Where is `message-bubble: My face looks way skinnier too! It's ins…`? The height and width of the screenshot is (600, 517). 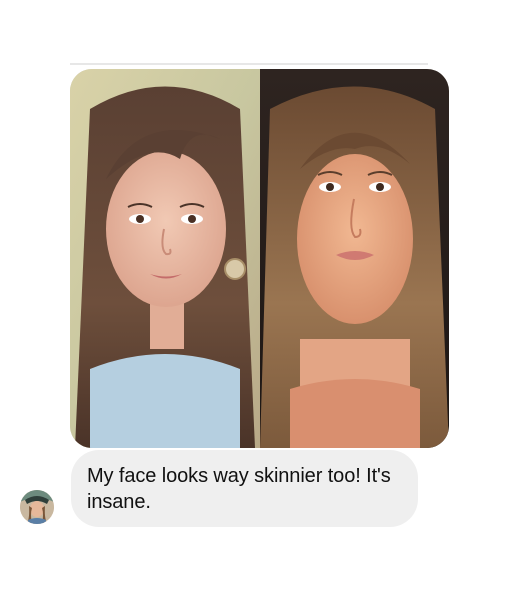 message-bubble: My face looks way skinnier too! It's ins… is located at coordinates (244, 488).